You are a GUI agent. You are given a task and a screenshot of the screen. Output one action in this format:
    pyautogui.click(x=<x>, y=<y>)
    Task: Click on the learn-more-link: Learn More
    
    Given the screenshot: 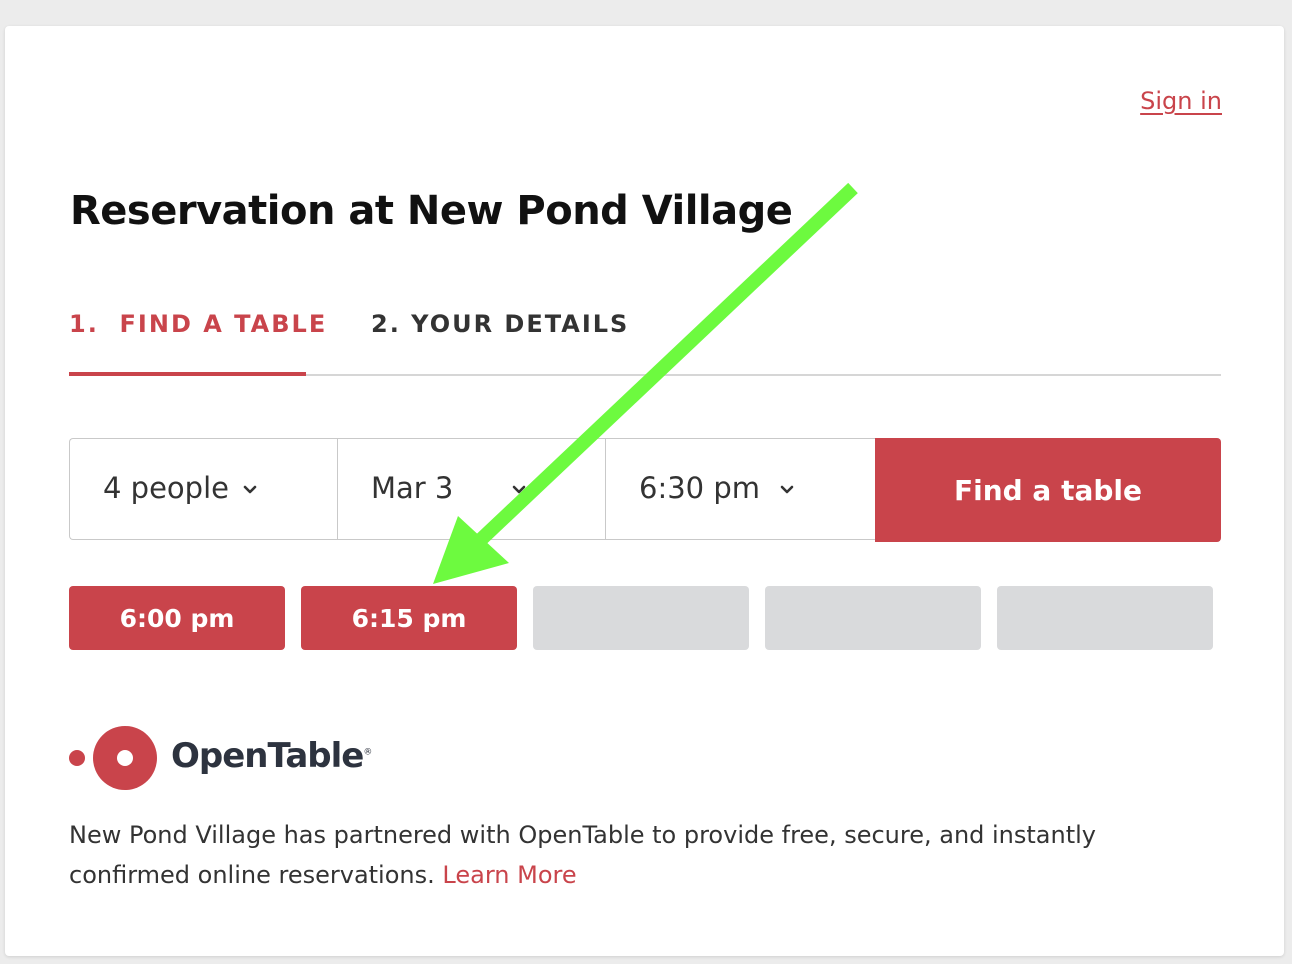 What is the action you would take?
    pyautogui.click(x=509, y=875)
    